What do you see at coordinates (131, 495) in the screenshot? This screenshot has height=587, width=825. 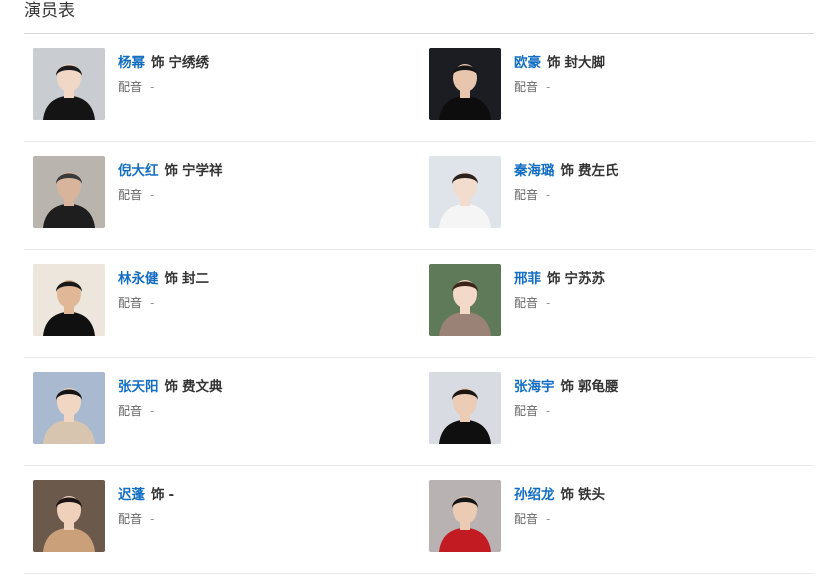 I see `actor-name-link: 迟蓬` at bounding box center [131, 495].